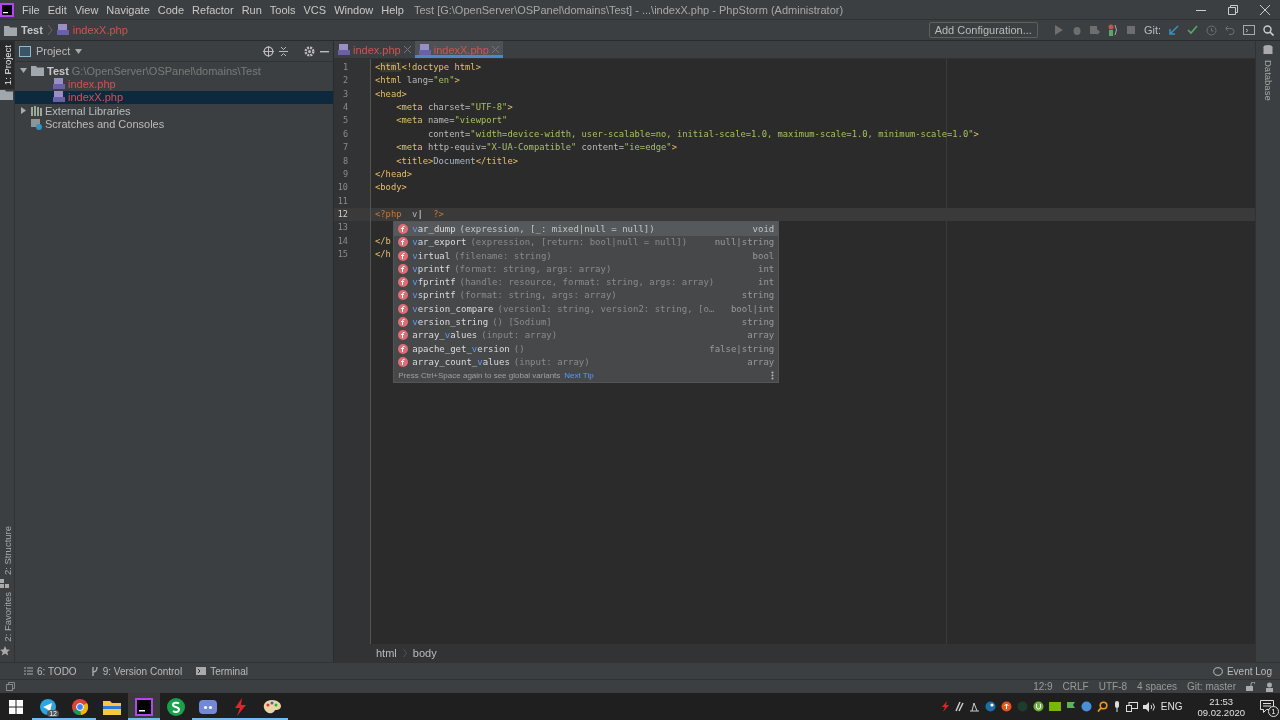 This screenshot has height=720, width=1280. What do you see at coordinates (36, 110) in the screenshot?
I see `library-icon` at bounding box center [36, 110].